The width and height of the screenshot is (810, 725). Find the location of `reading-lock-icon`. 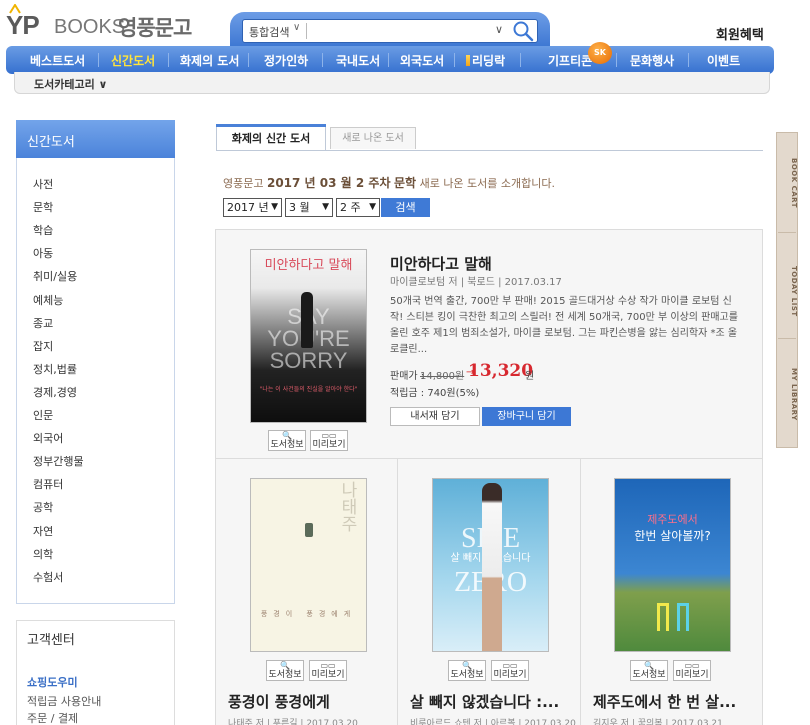

reading-lock-icon is located at coordinates (468, 60).